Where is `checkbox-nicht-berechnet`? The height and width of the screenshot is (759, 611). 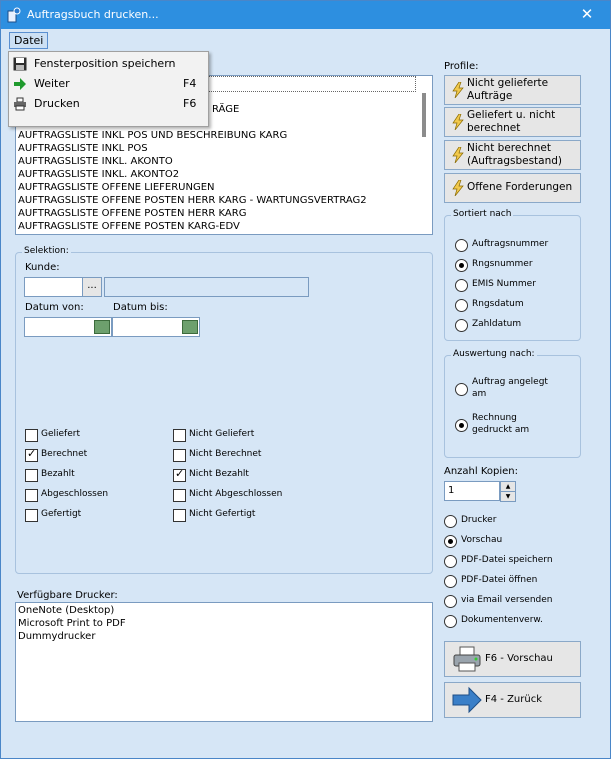 checkbox-nicht-berechnet is located at coordinates (179, 455).